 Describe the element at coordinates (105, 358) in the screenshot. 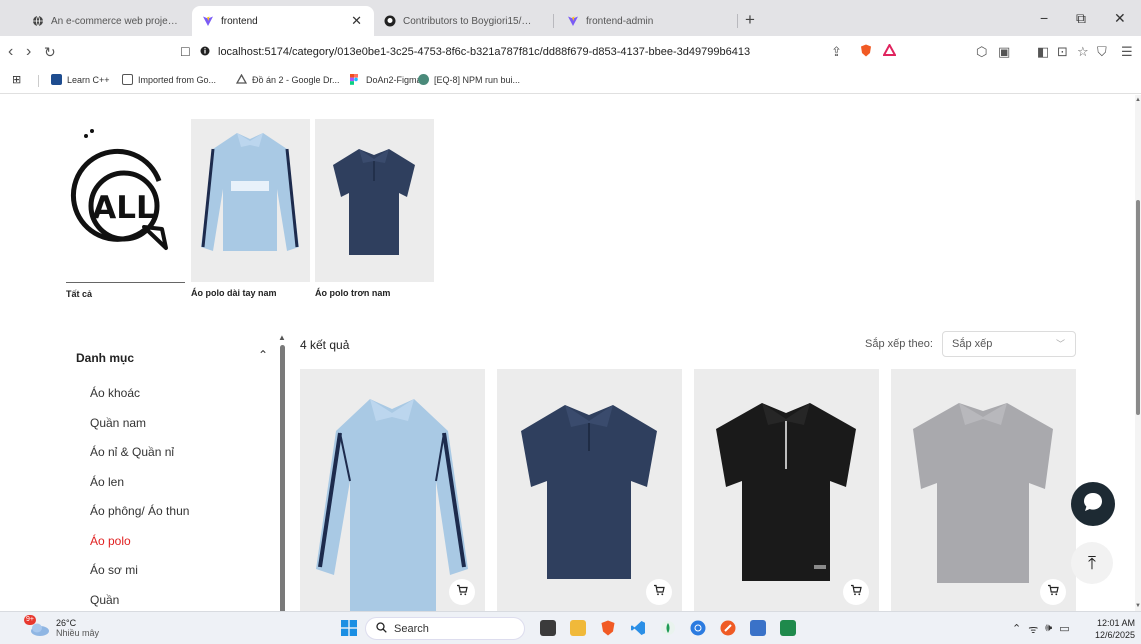

I see `sidebar-heading: Danh mục` at that location.